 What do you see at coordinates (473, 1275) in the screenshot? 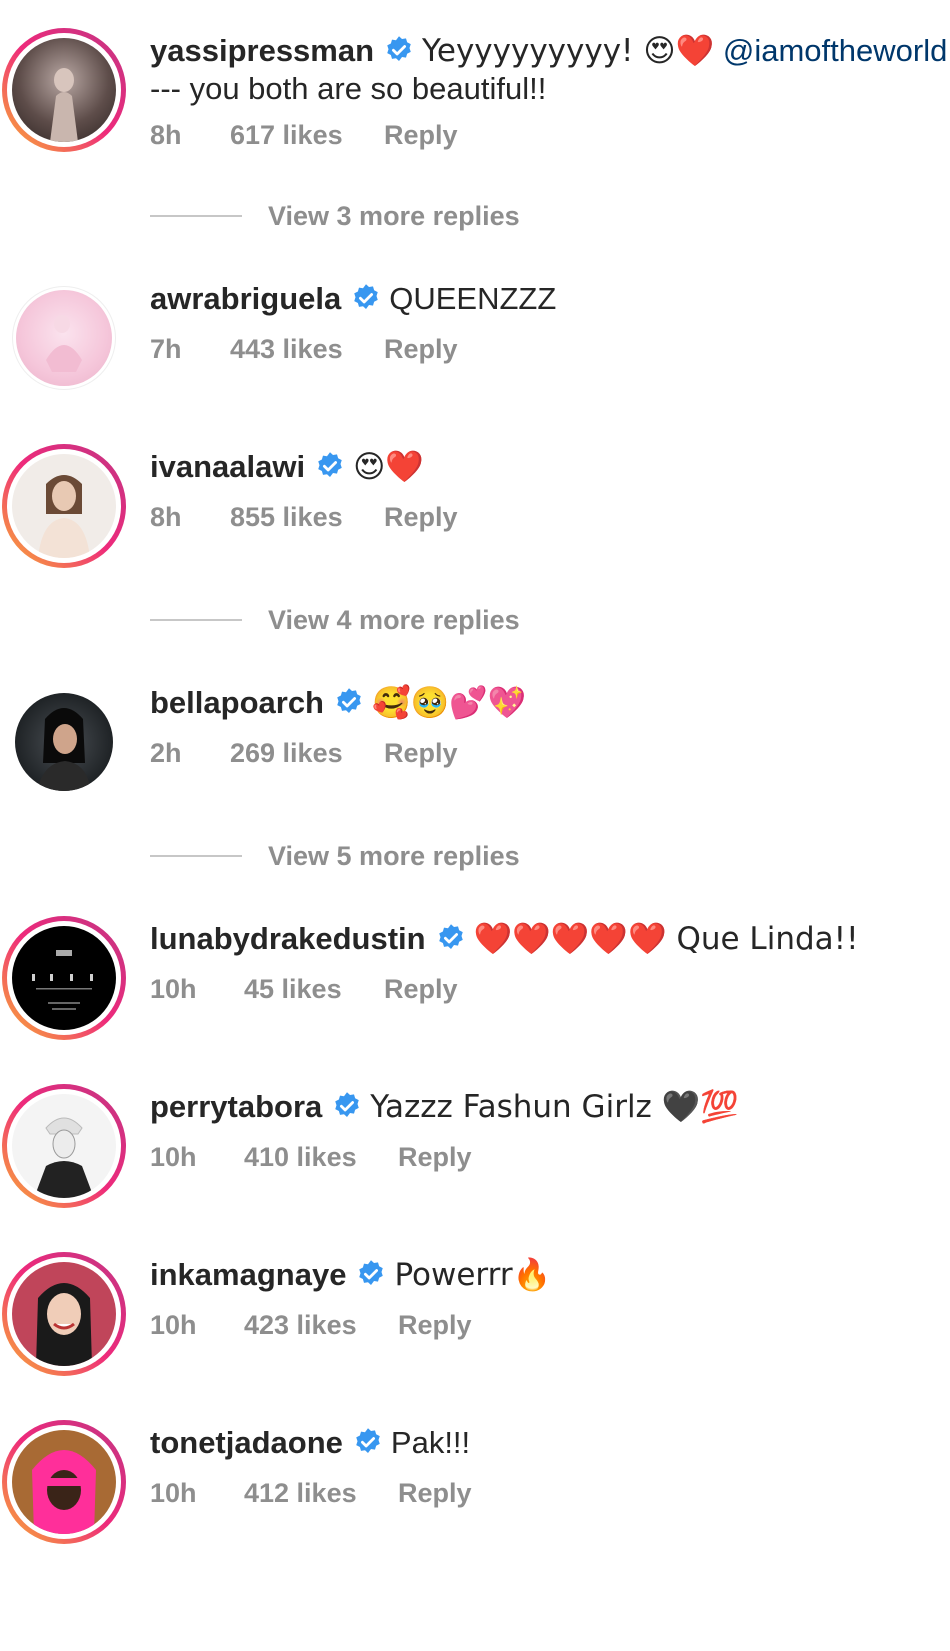
I see `comment-text: Powerrr🔥` at bounding box center [473, 1275].